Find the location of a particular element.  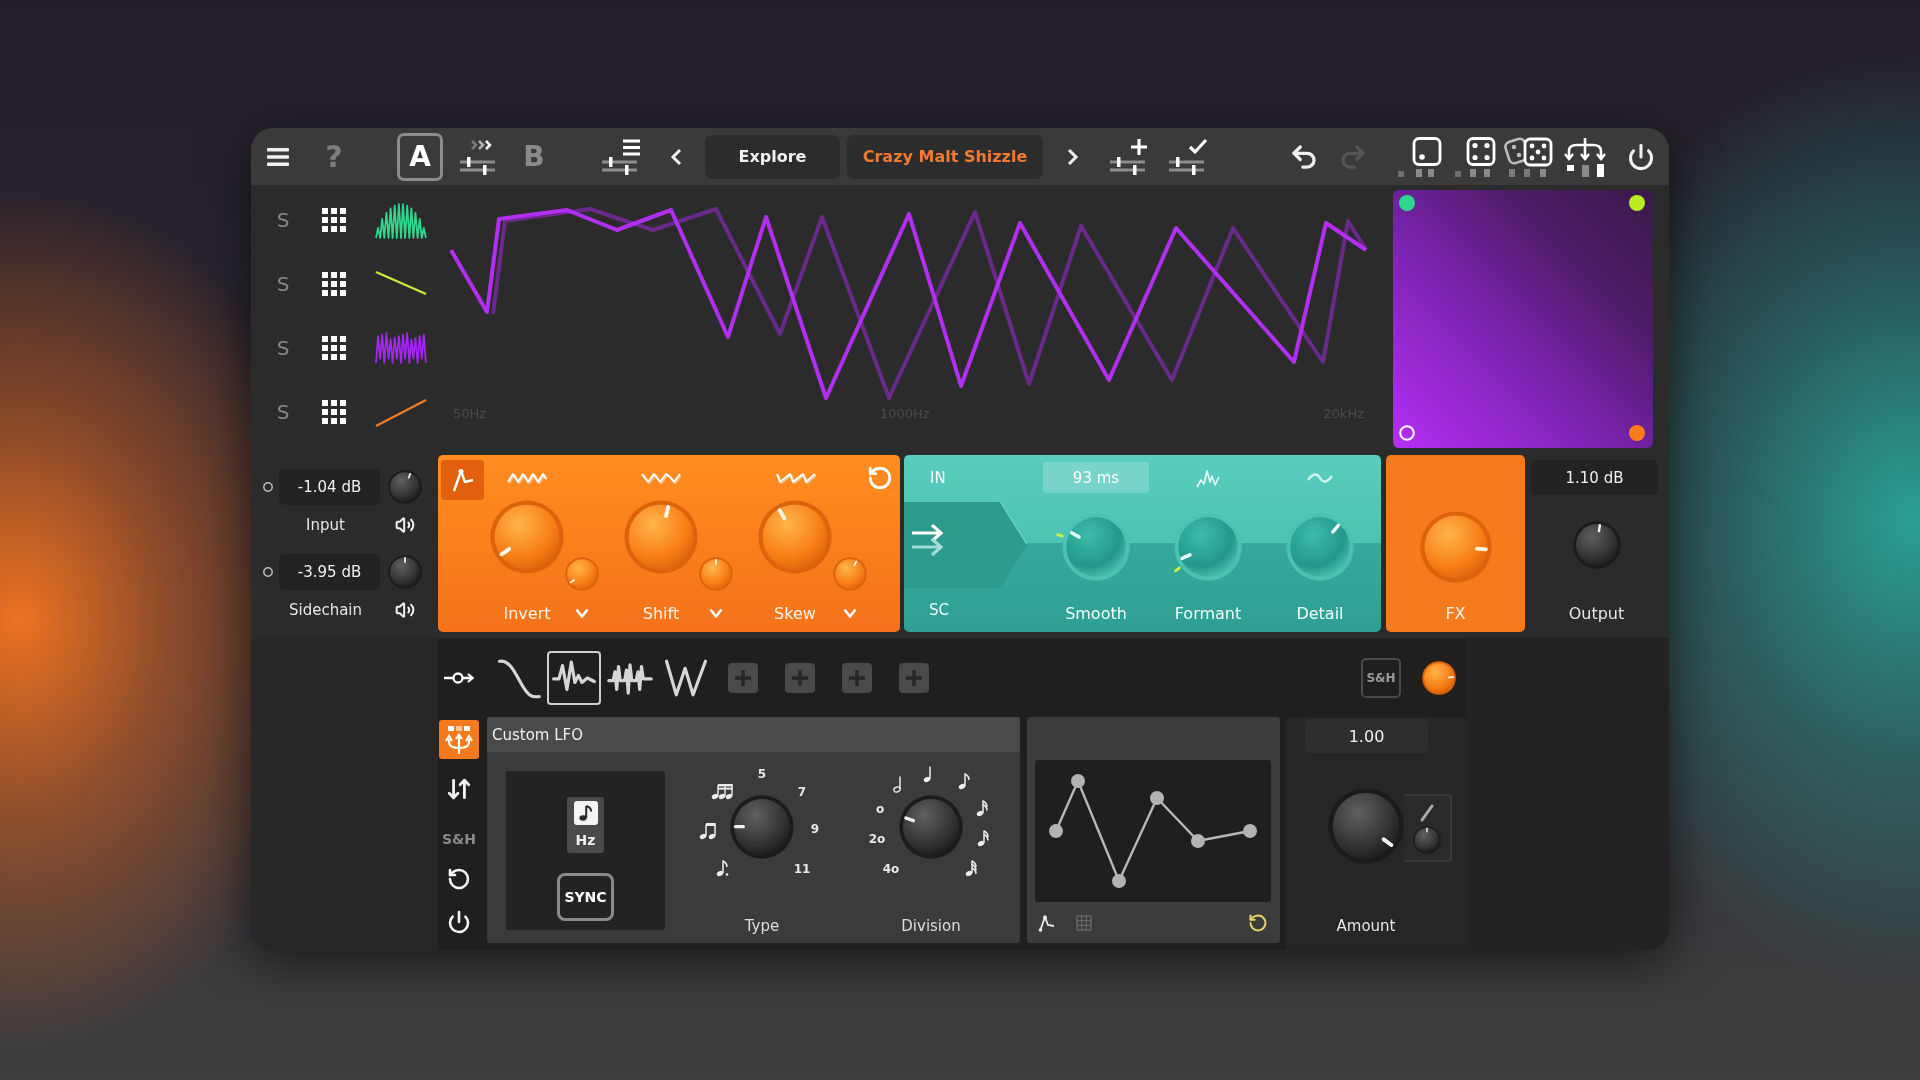

knob-label: Output is located at coordinates (1596, 613).